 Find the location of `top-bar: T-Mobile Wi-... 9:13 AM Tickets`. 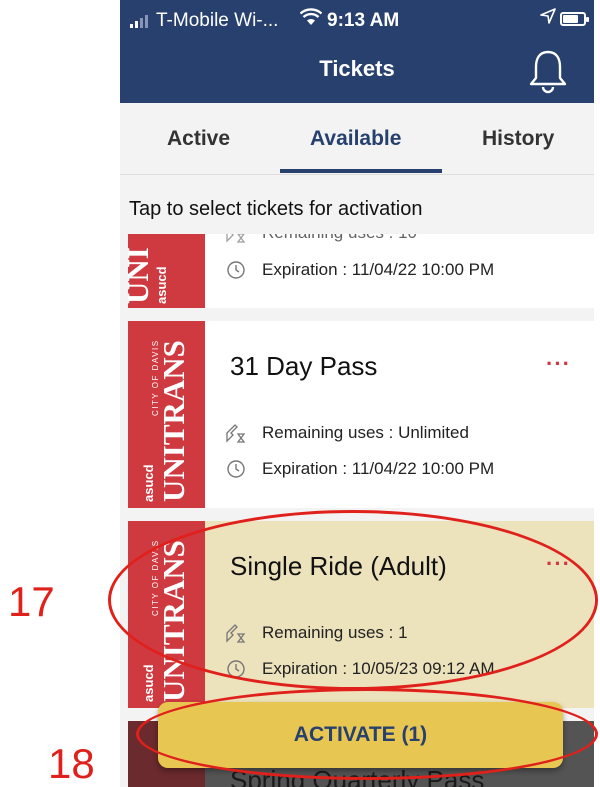

top-bar: T-Mobile Wi-... 9:13 AM Tickets is located at coordinates (357, 51).